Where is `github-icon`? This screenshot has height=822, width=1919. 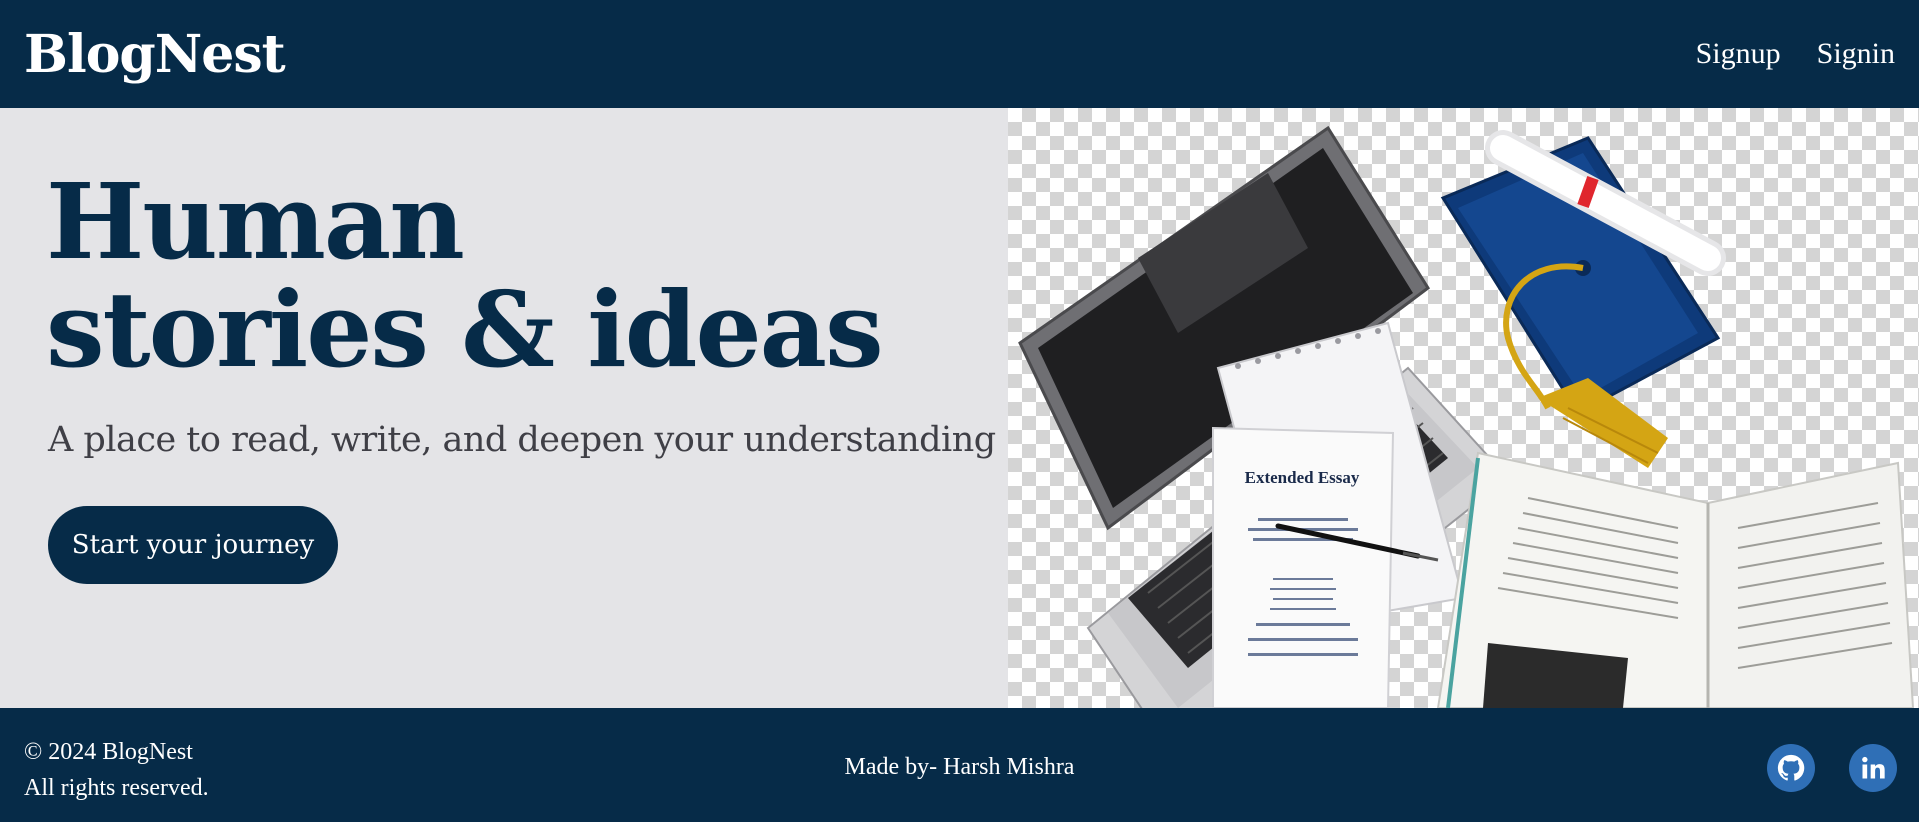
github-icon is located at coordinates (1791, 767).